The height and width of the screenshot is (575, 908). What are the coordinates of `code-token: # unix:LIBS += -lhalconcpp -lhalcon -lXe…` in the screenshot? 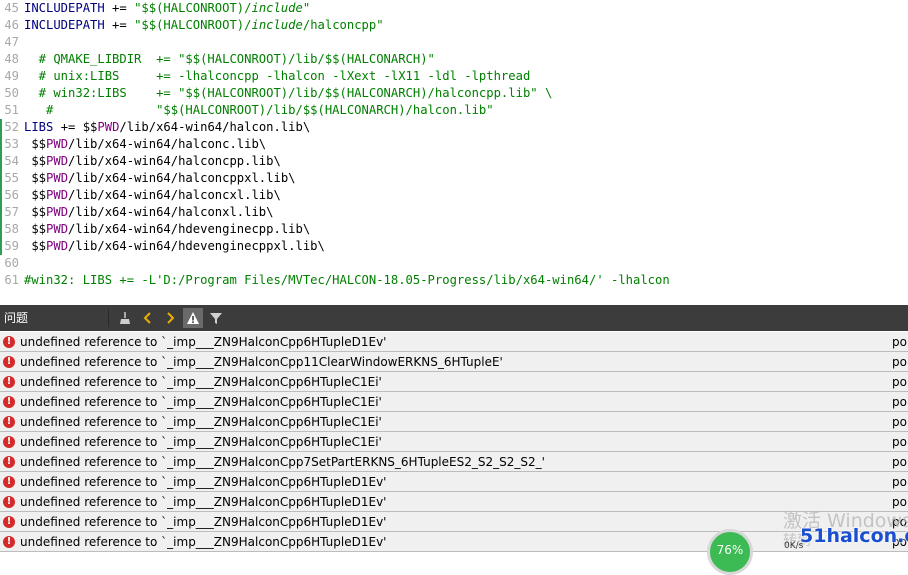 It's located at (277, 76).